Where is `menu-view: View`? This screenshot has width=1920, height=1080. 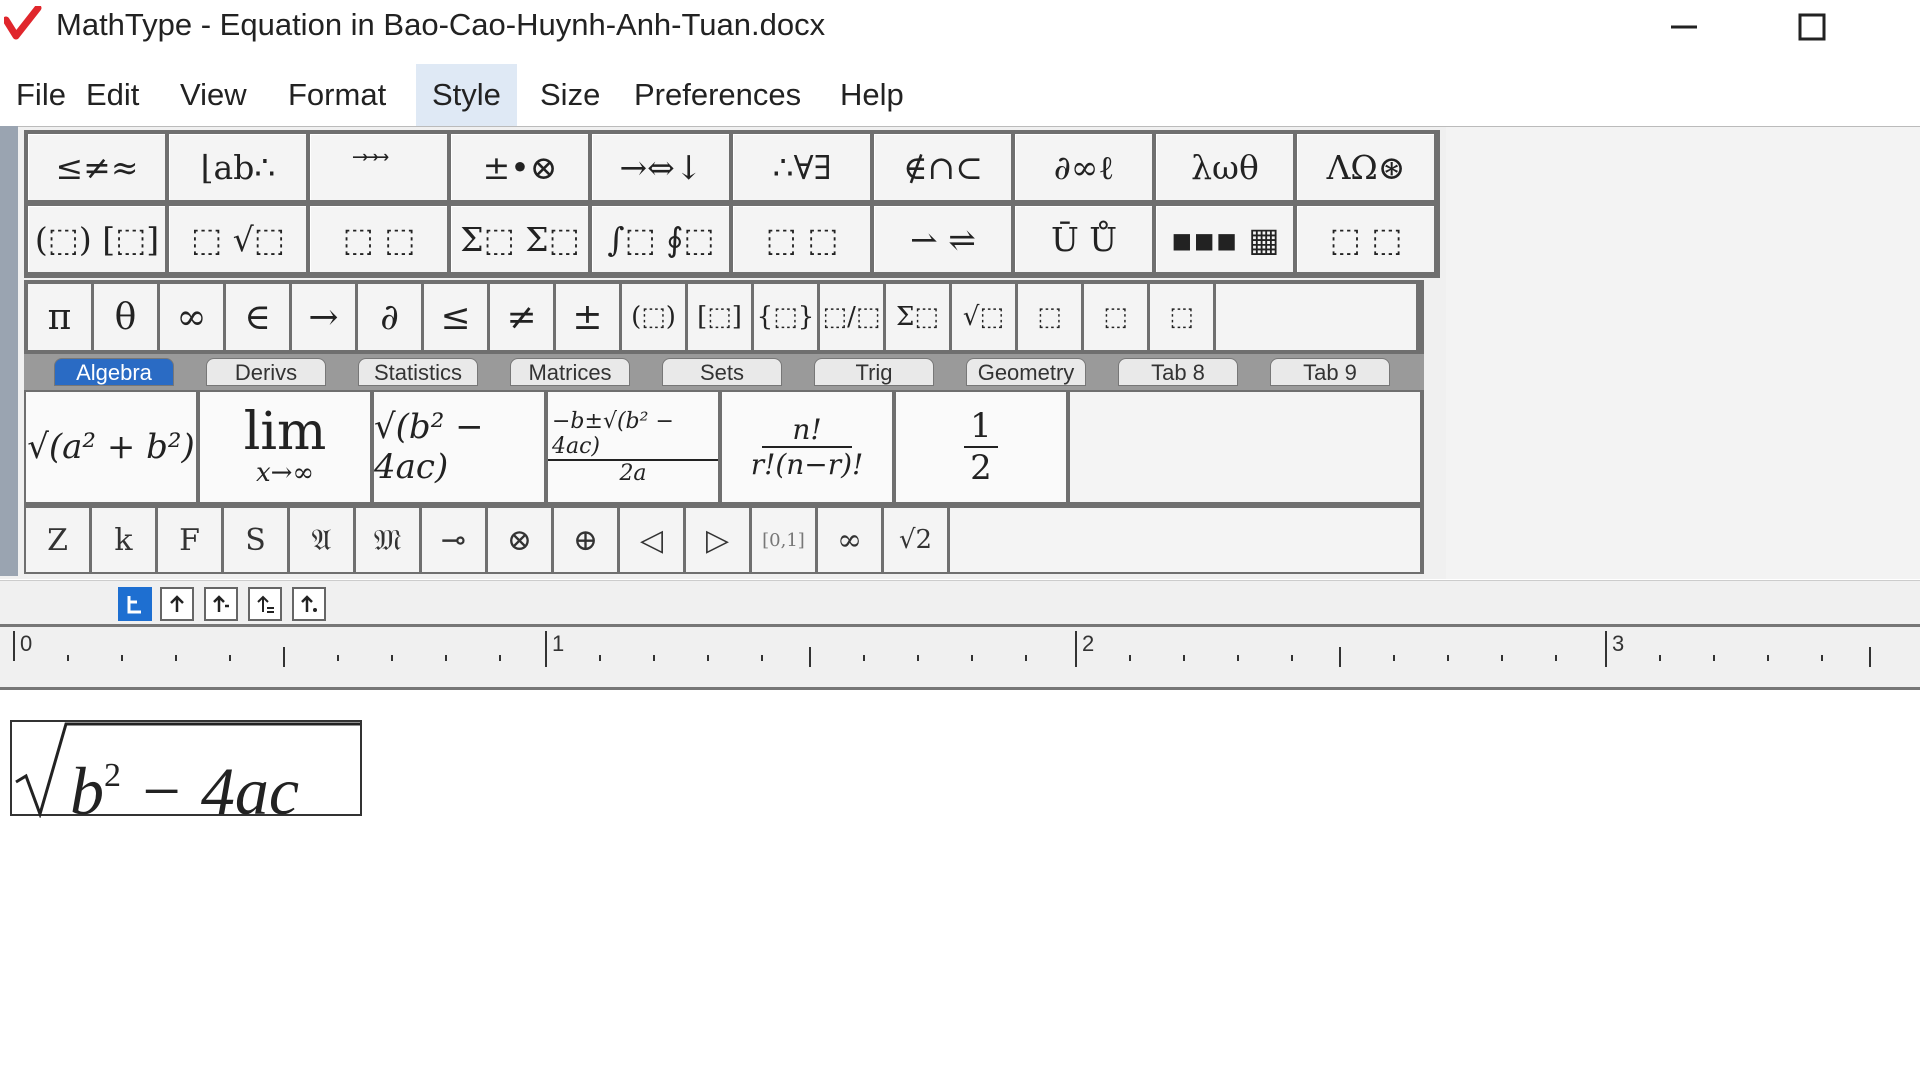
menu-view: View is located at coordinates (213, 95).